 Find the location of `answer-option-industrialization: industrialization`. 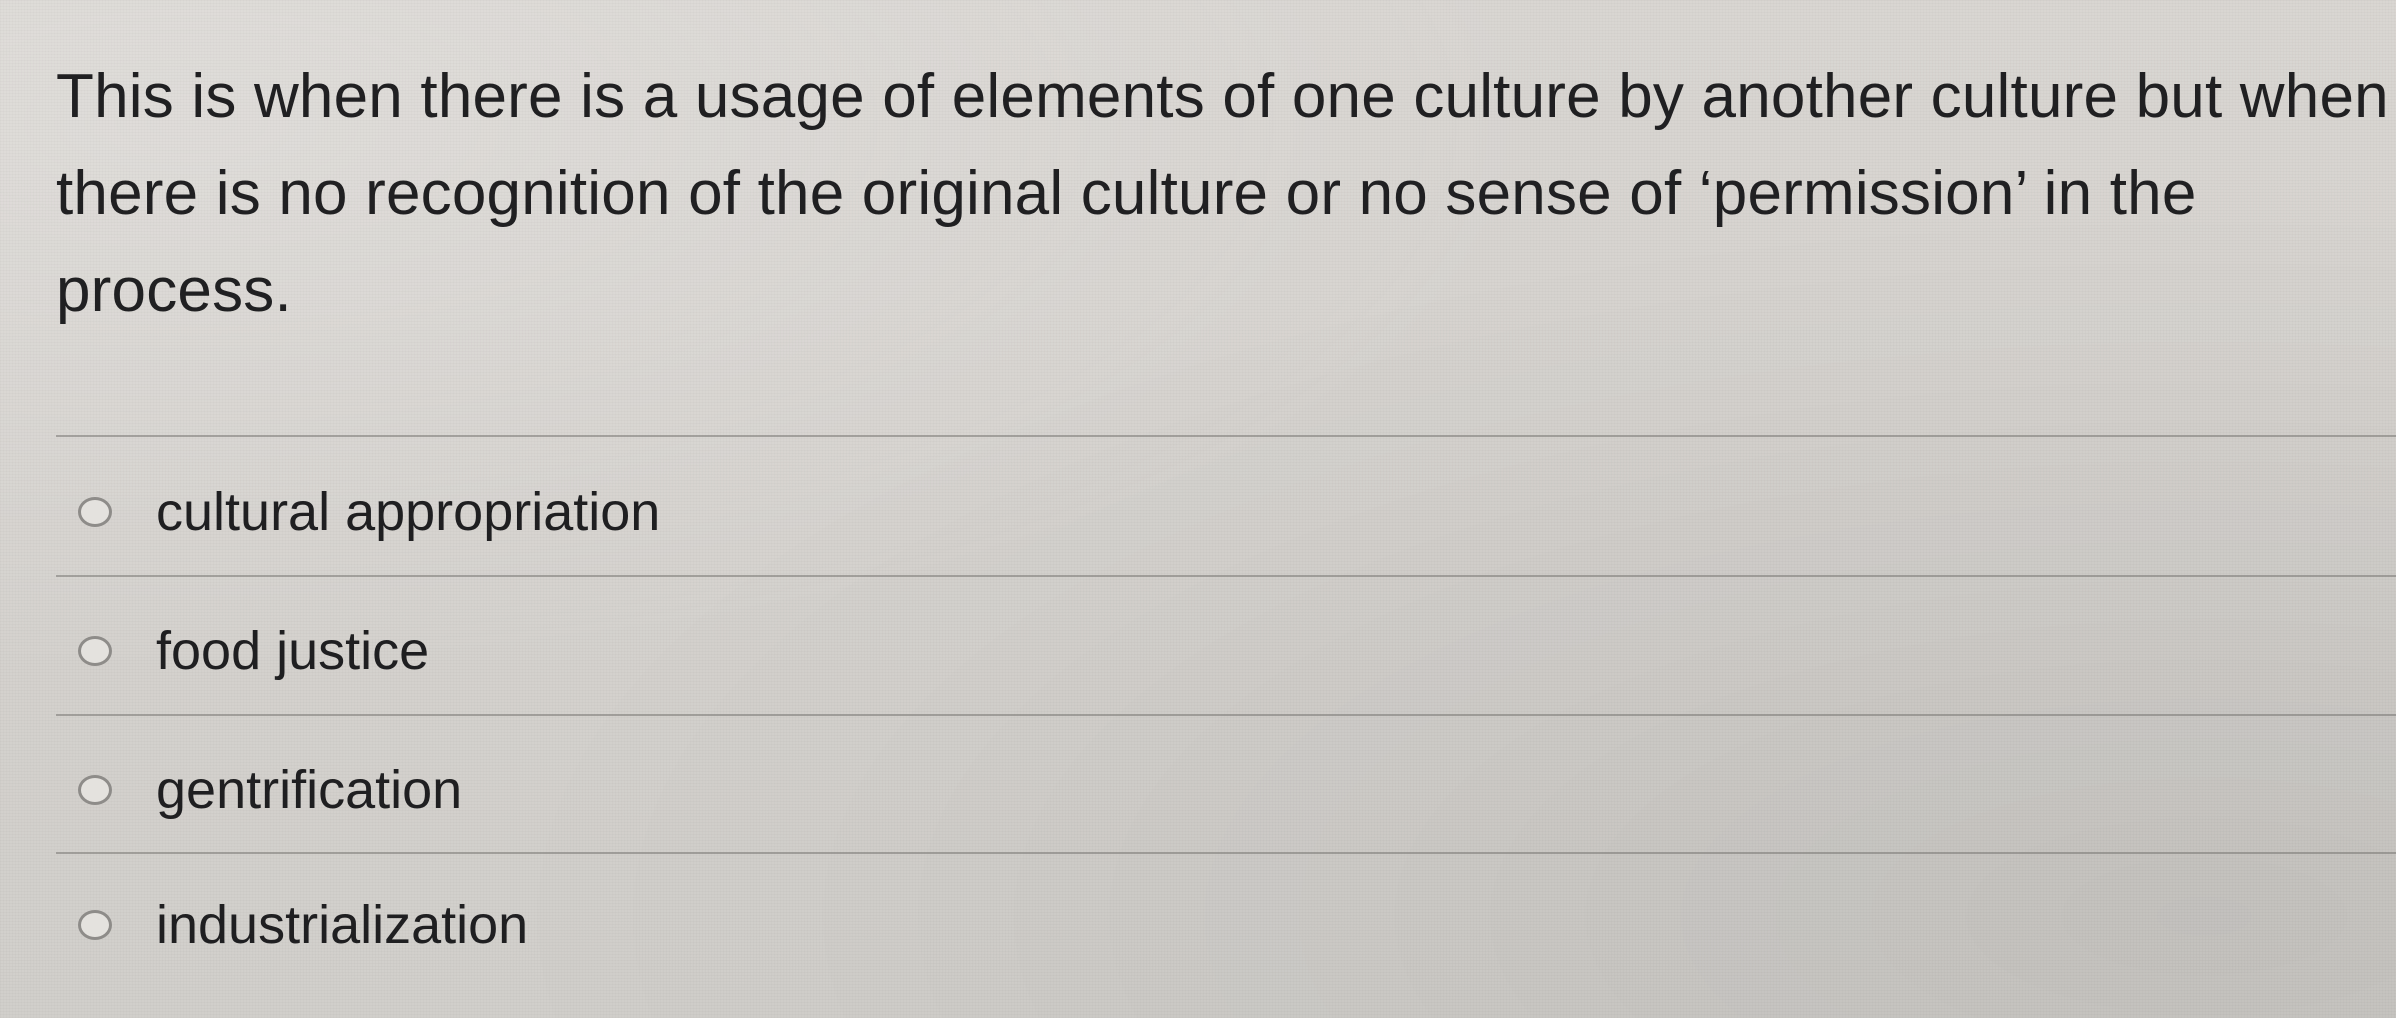

answer-option-industrialization: industrialization is located at coordinates (303, 925).